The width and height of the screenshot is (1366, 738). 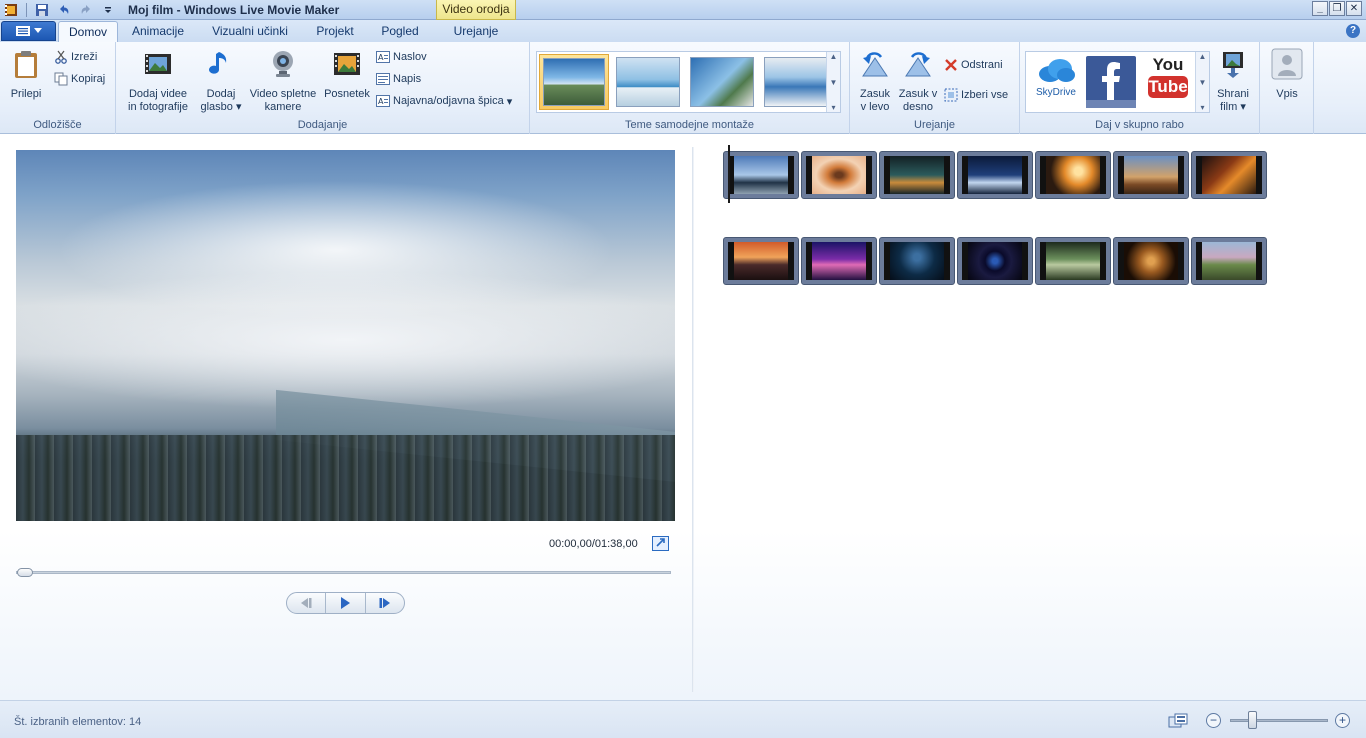 I want to click on webcam-video-button: Video spletne kamere, so click(x=283, y=81).